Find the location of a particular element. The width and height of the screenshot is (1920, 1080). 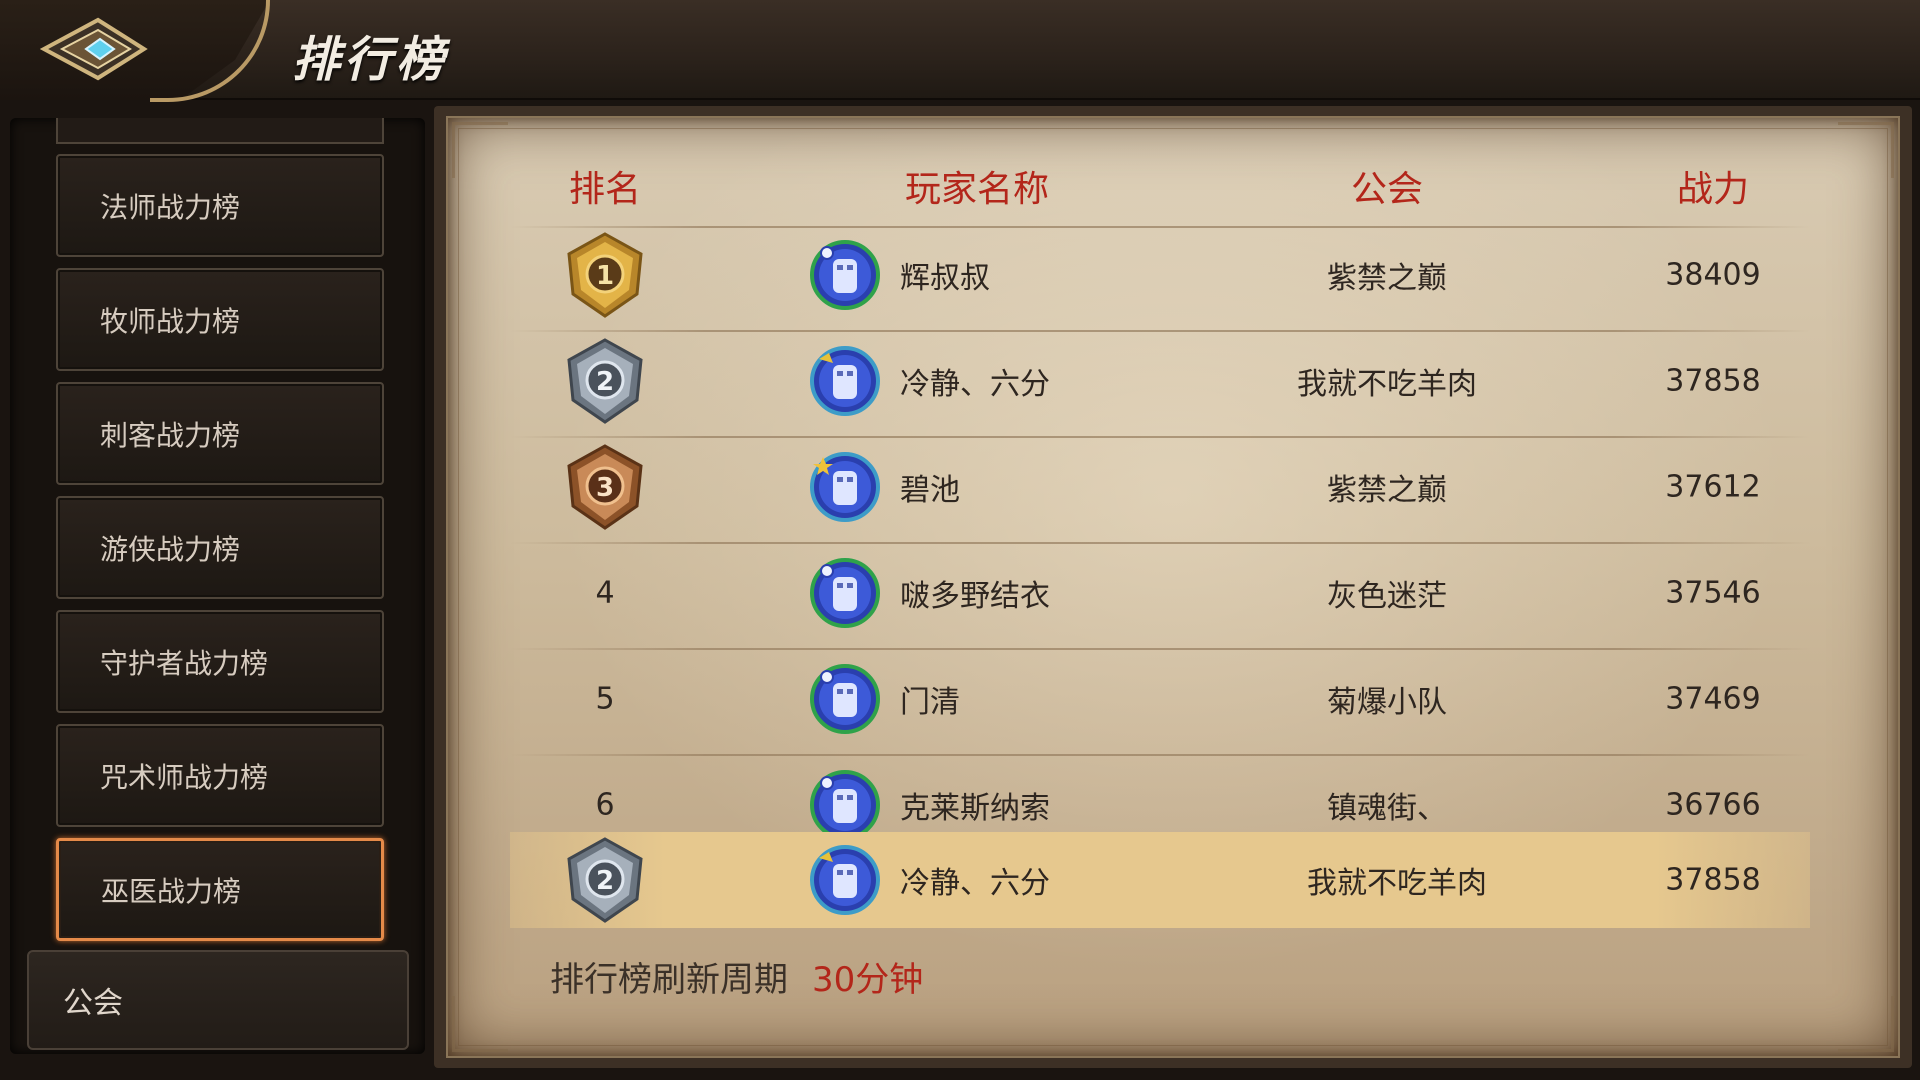

player-name: 门清 is located at coordinates (930, 702).